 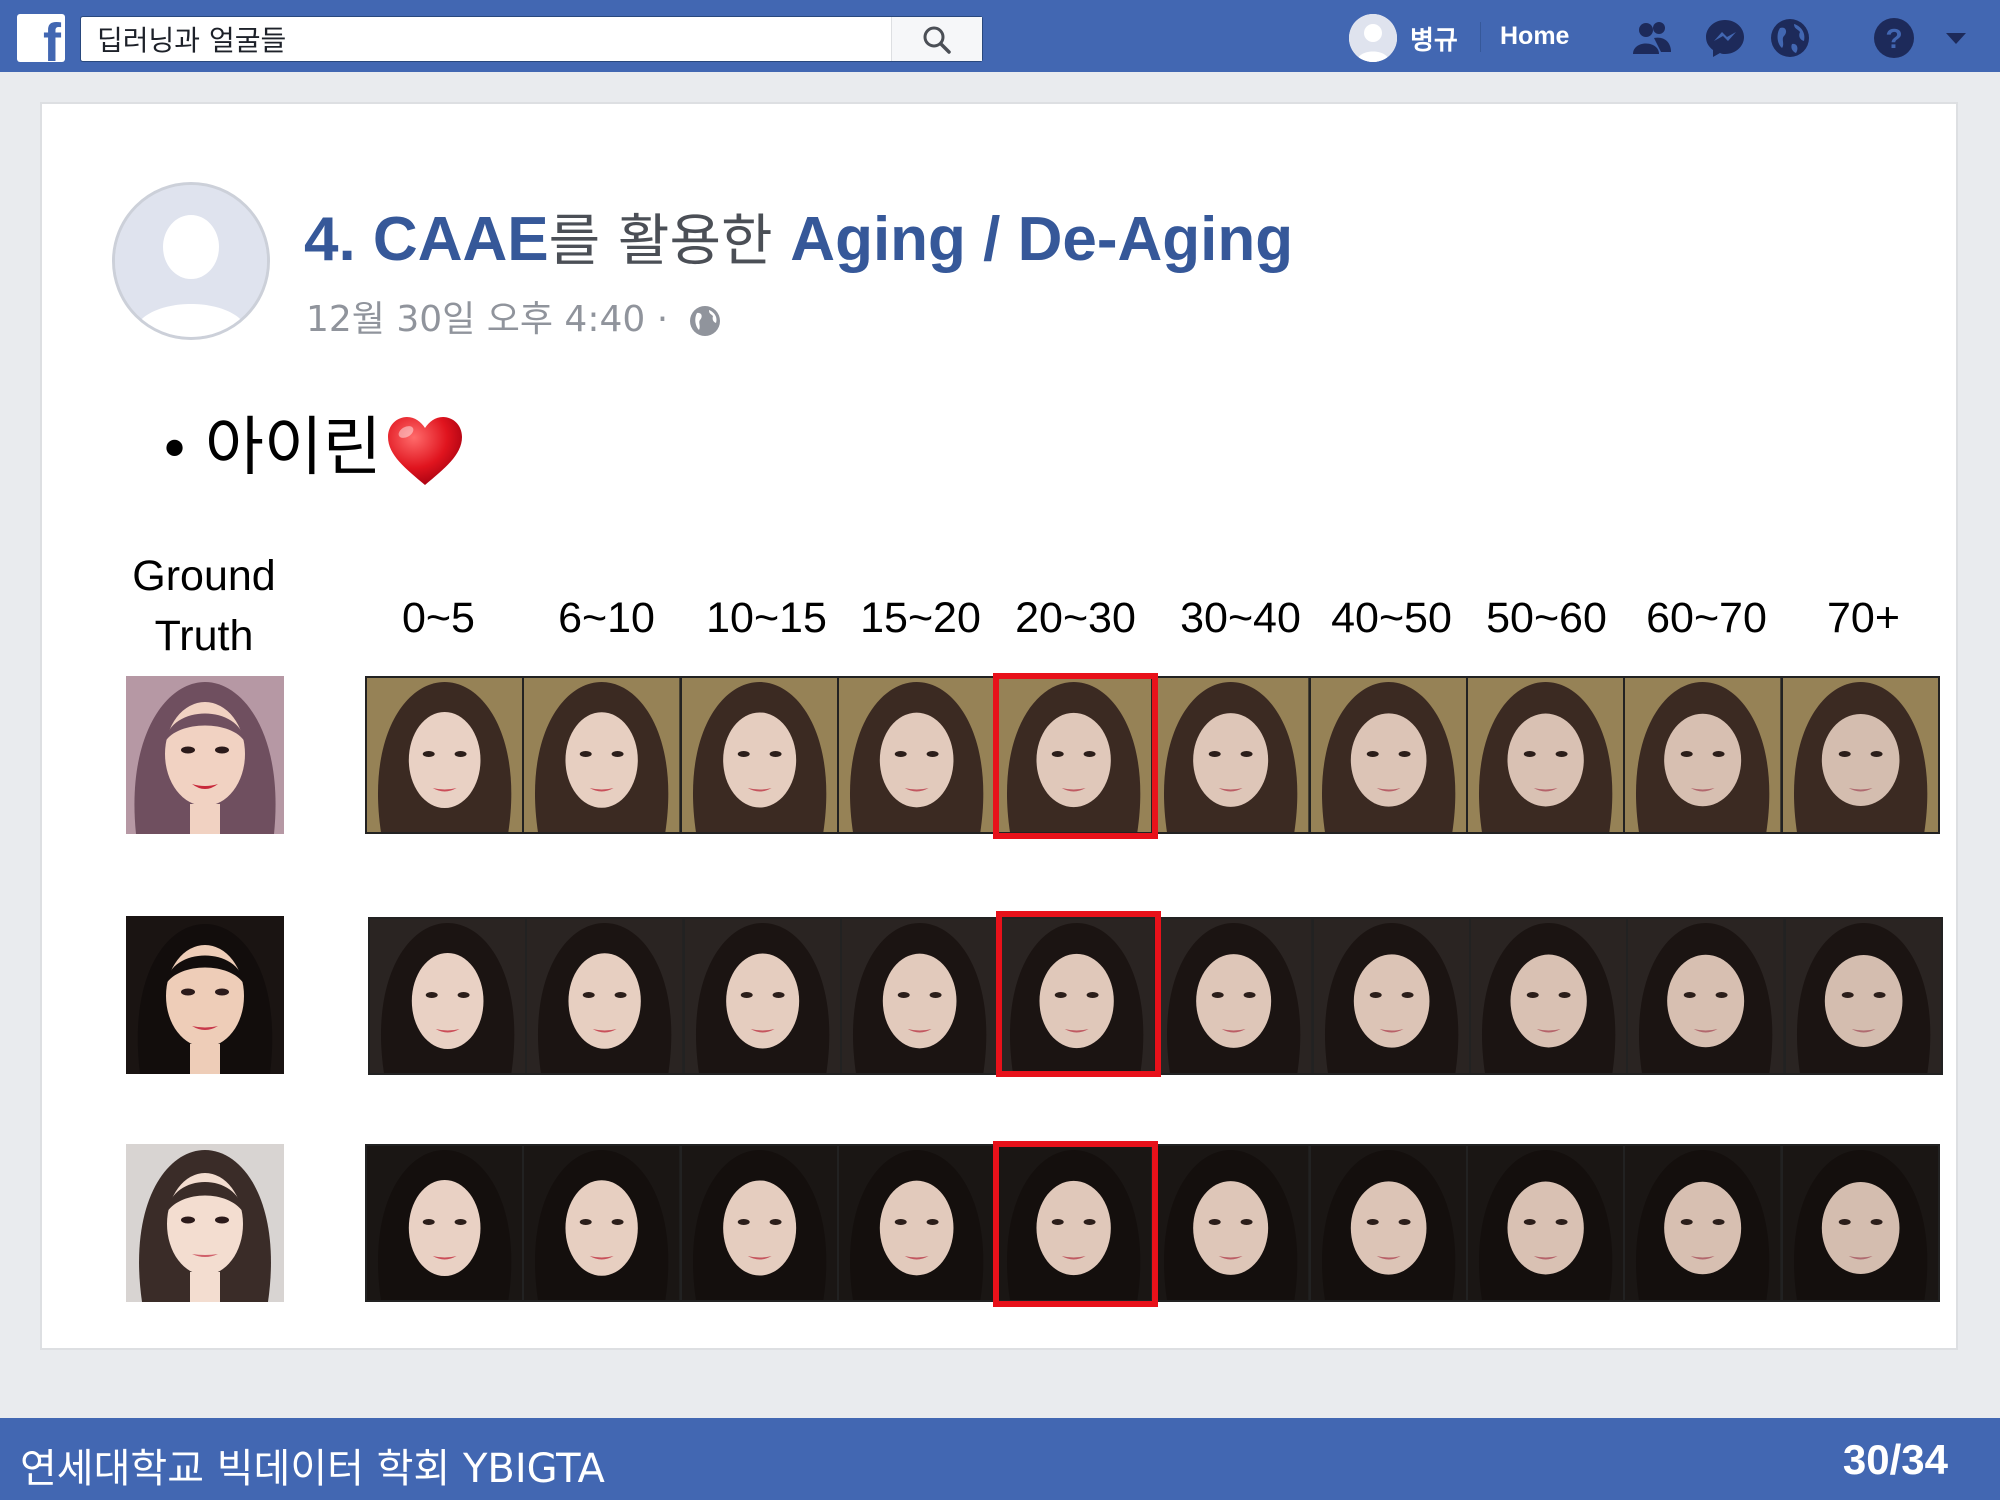 What do you see at coordinates (1391, 618) in the screenshot?
I see `age-label-6: 40~50` at bounding box center [1391, 618].